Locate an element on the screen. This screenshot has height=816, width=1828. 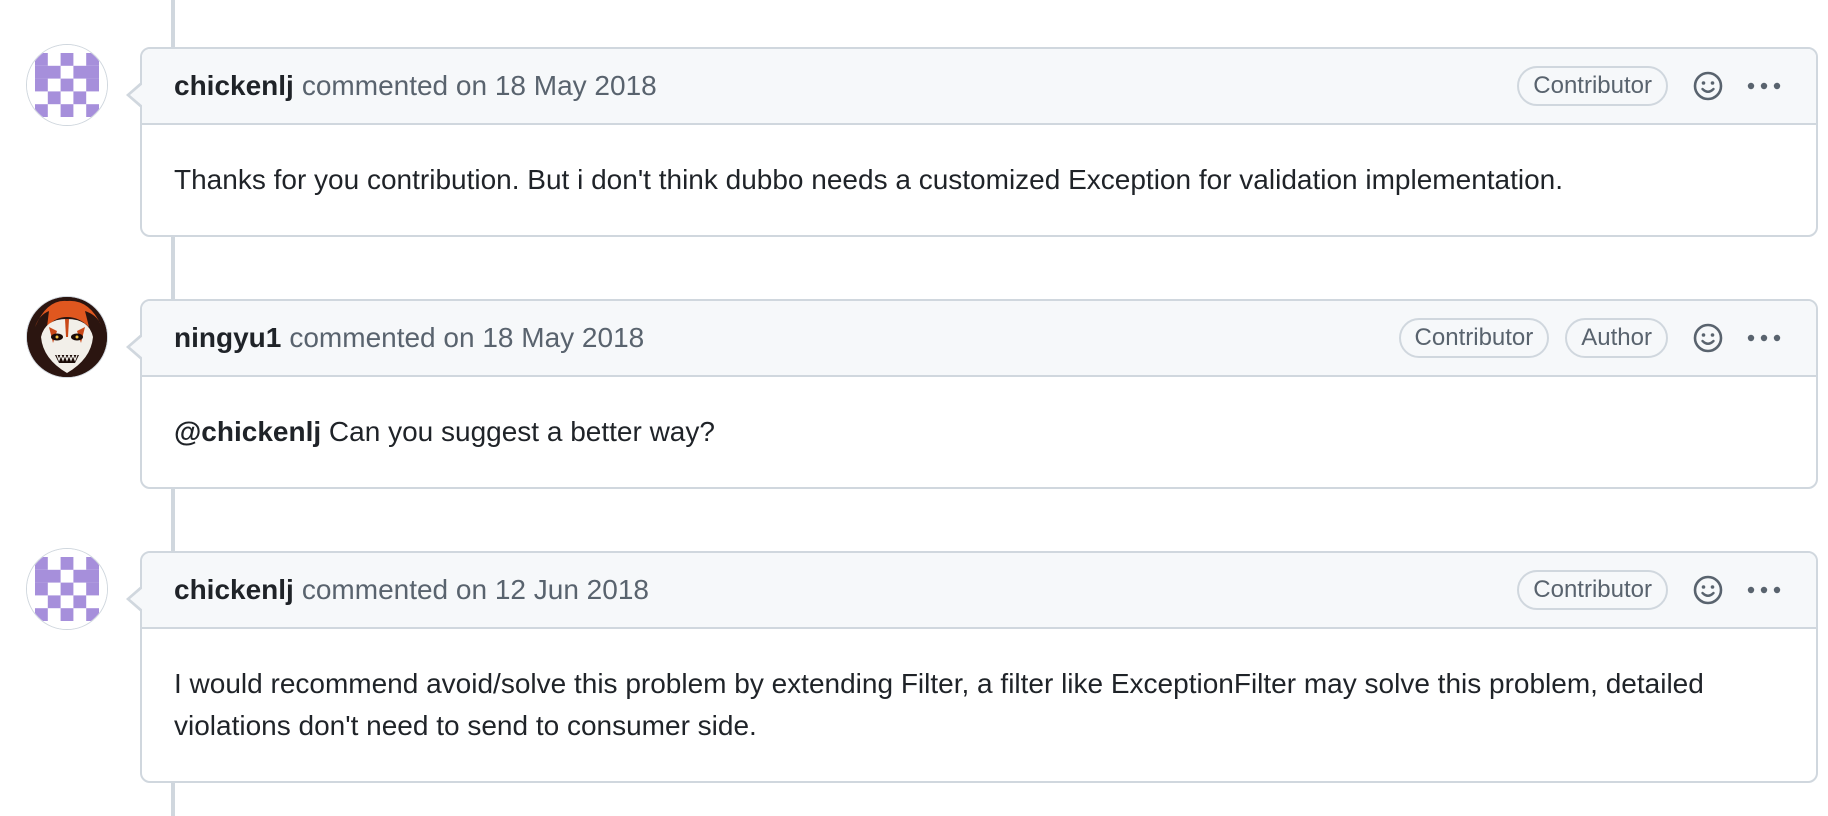
character-avatar-icon is located at coordinates (67, 337).